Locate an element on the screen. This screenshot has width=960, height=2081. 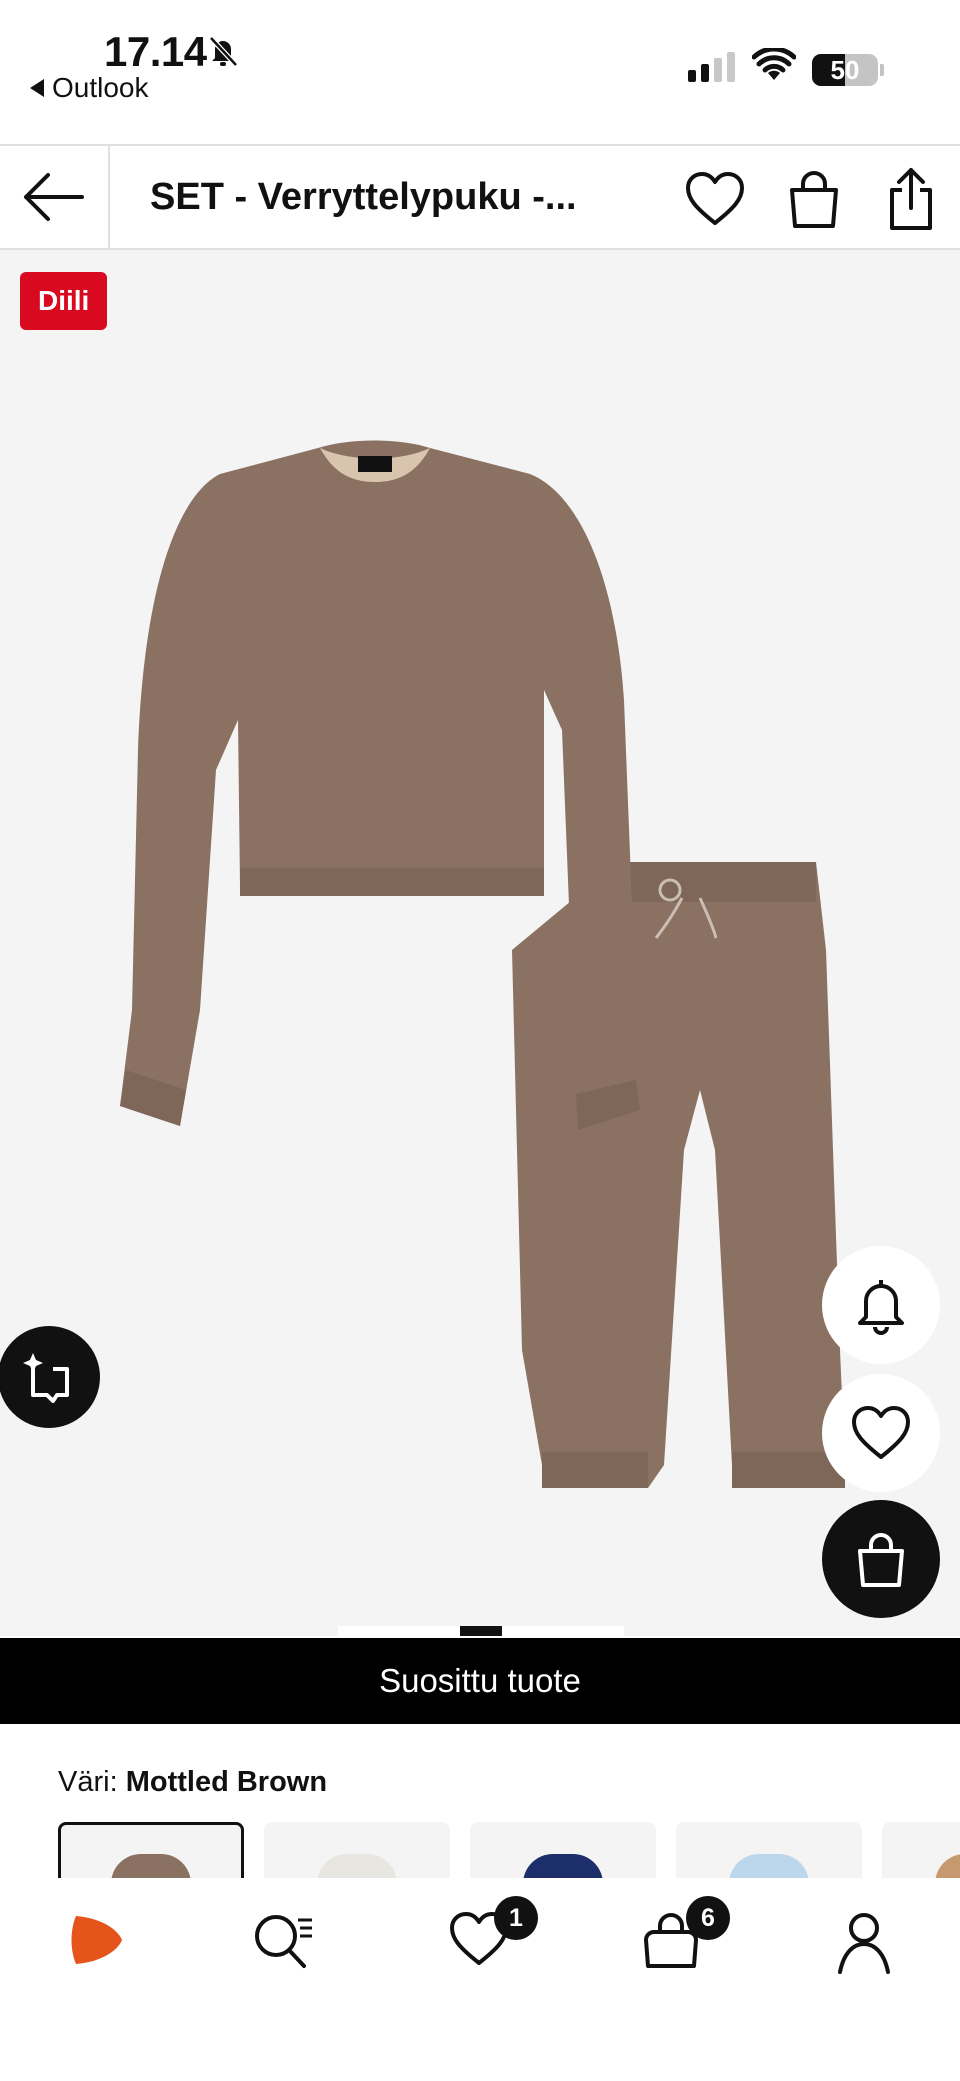
zalando-logo-icon is located at coordinates (96, 1940).